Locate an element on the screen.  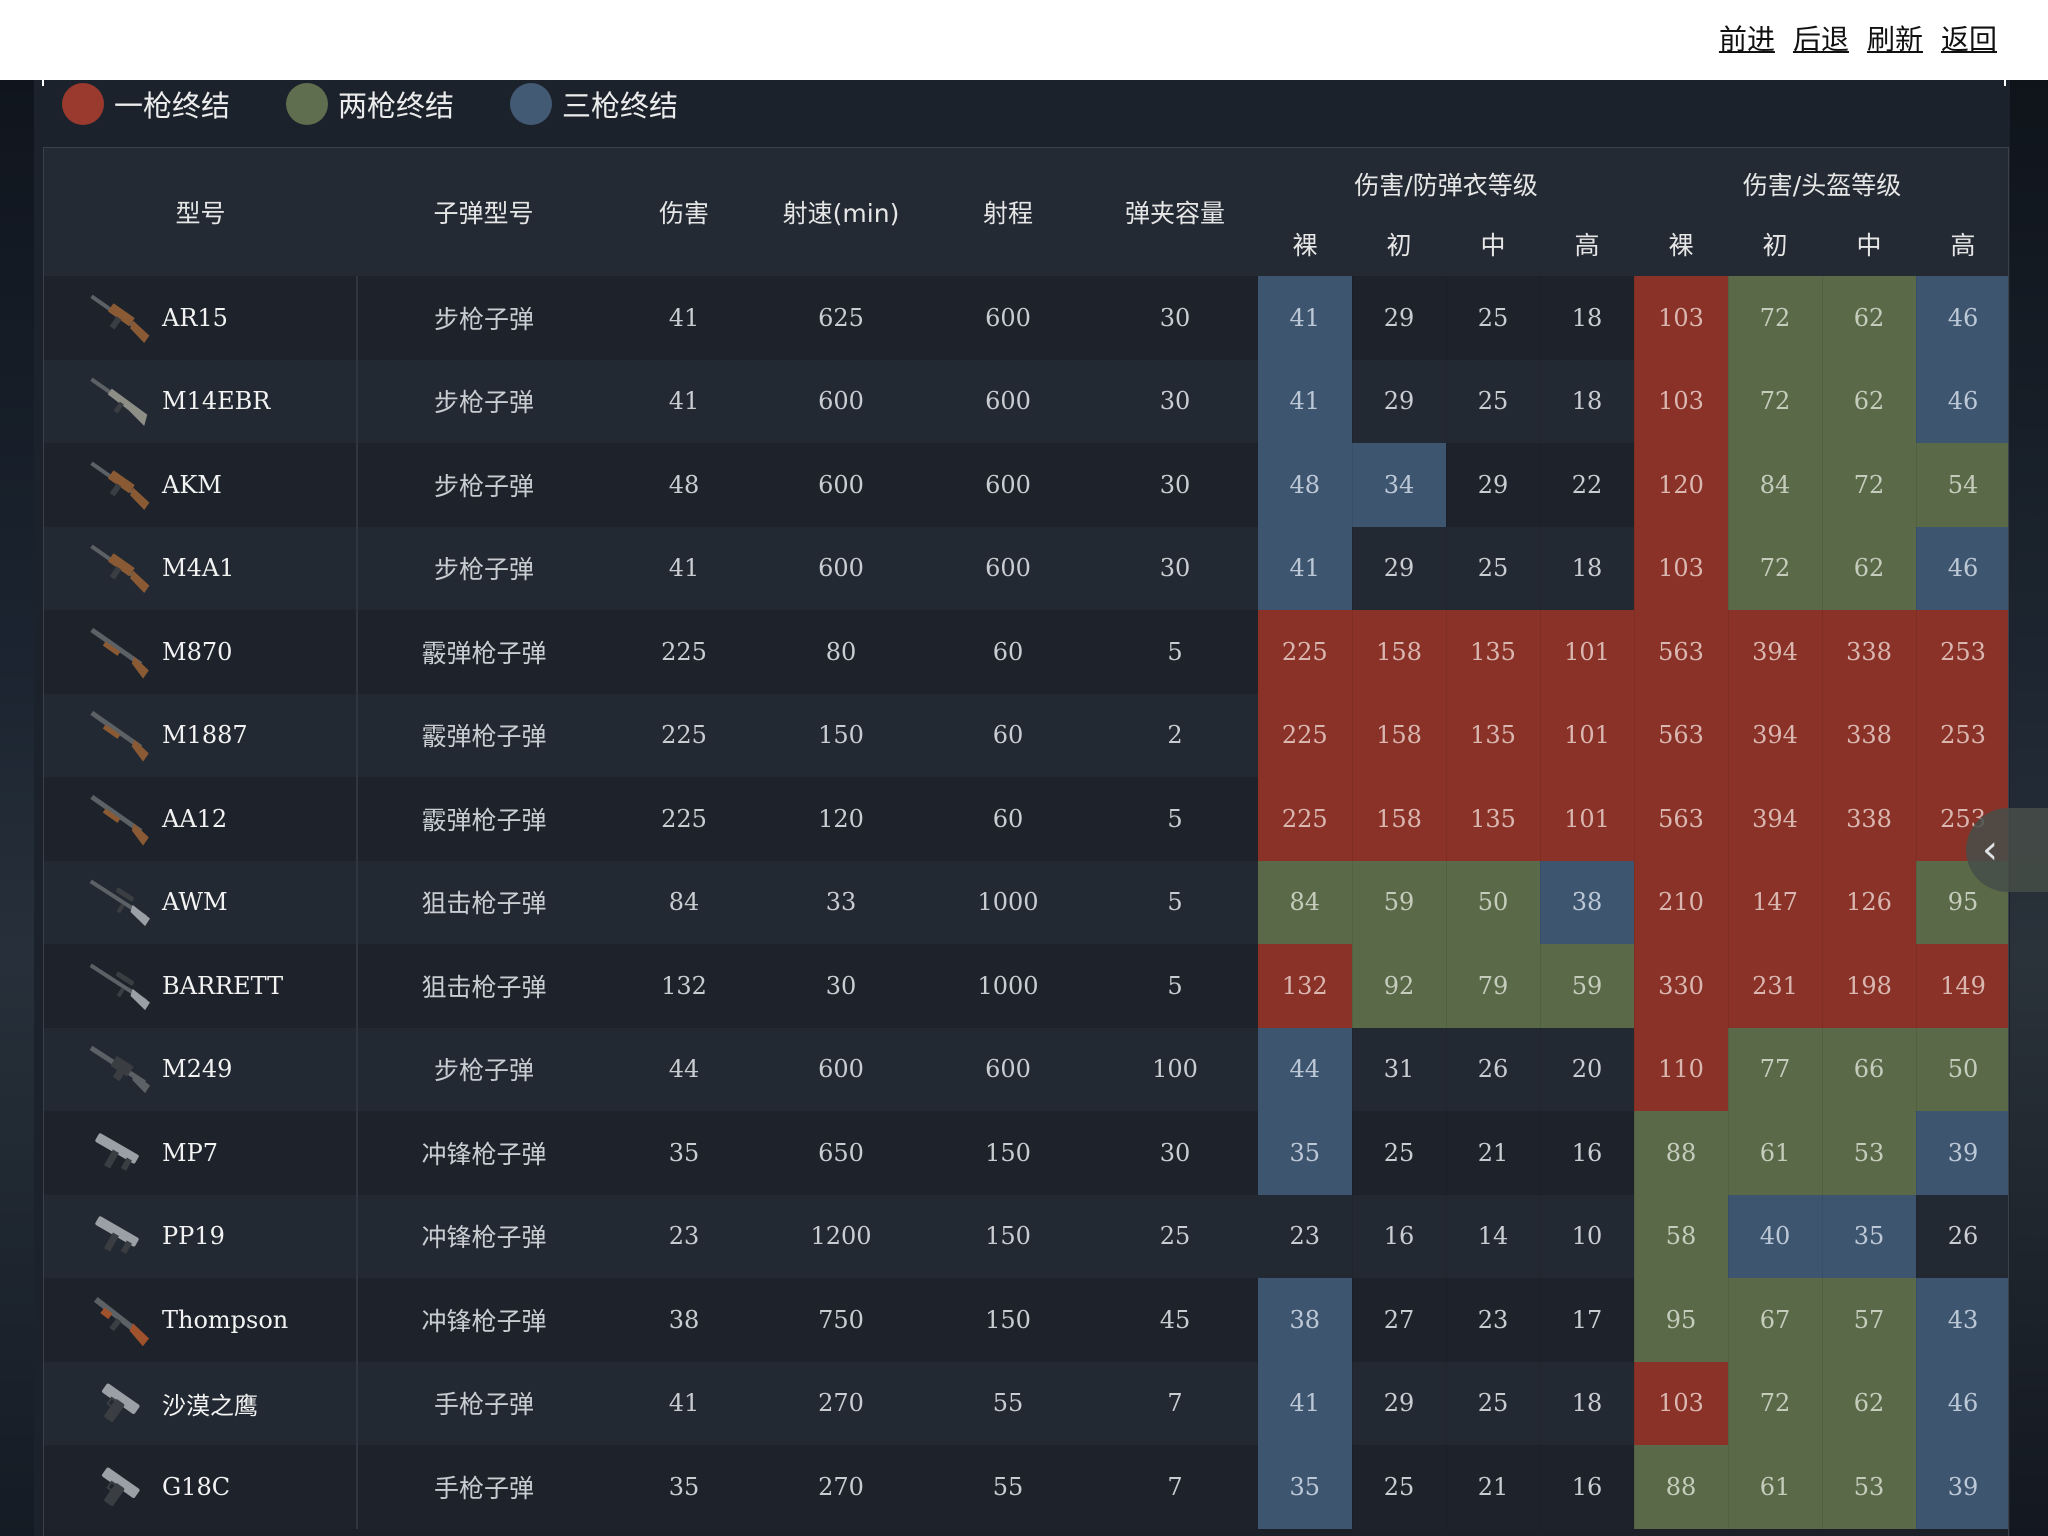
top-nav-links: 前进 后退 刷新 返回 is located at coordinates (1858, 38).